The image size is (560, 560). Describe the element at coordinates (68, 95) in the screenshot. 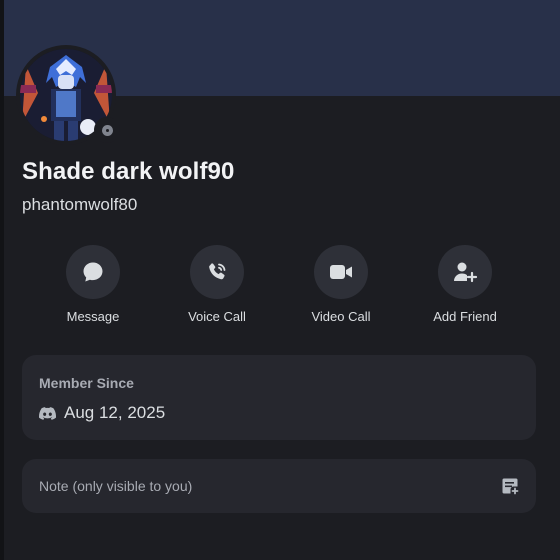

I see `avatar-container` at that location.